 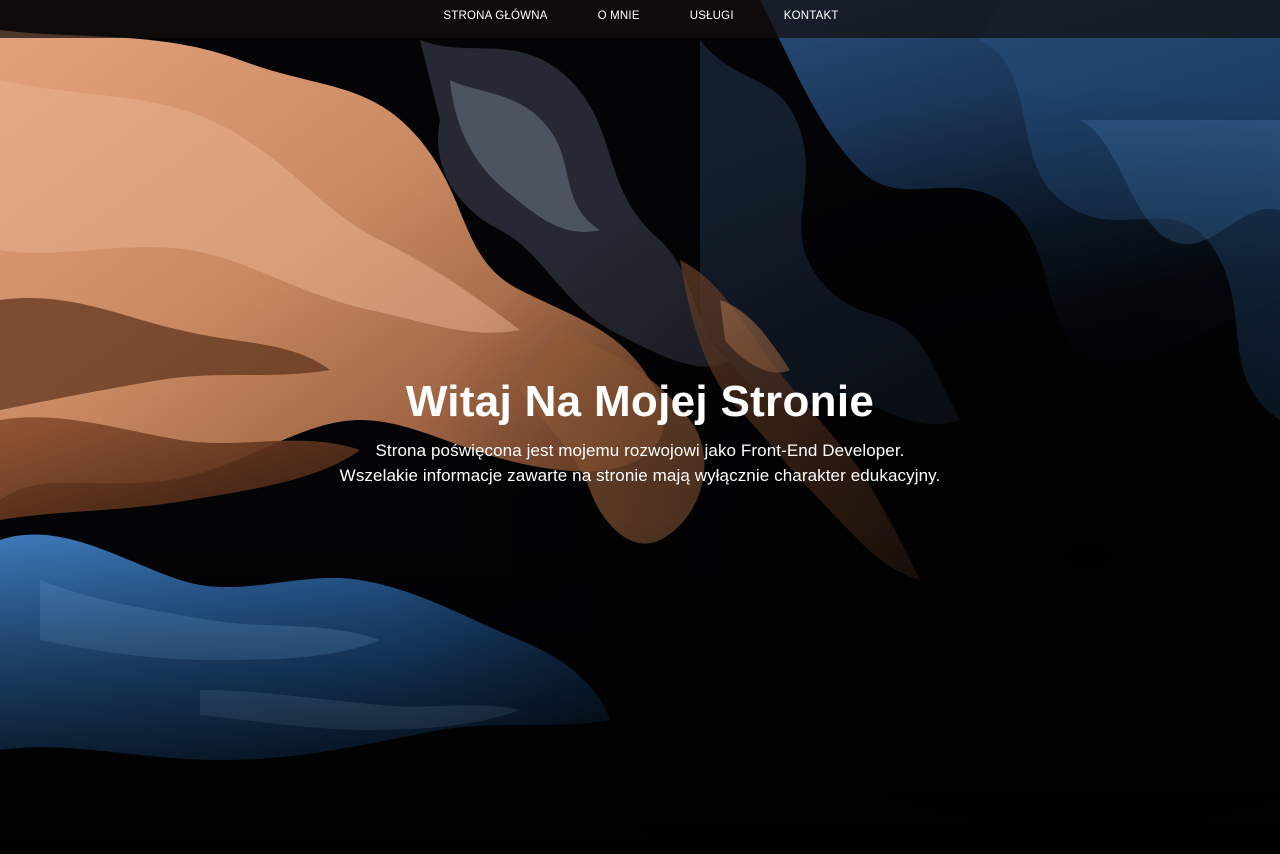 What do you see at coordinates (640, 401) in the screenshot?
I see `hero-title: Witaj Na Mojej Stronie` at bounding box center [640, 401].